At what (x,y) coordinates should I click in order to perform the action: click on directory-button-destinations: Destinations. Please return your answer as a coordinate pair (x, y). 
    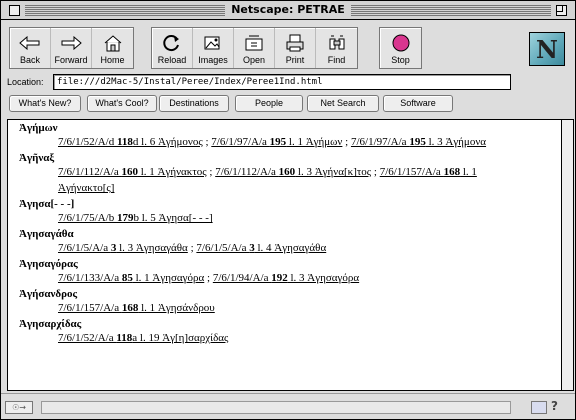
    Looking at the image, I should click on (194, 103).